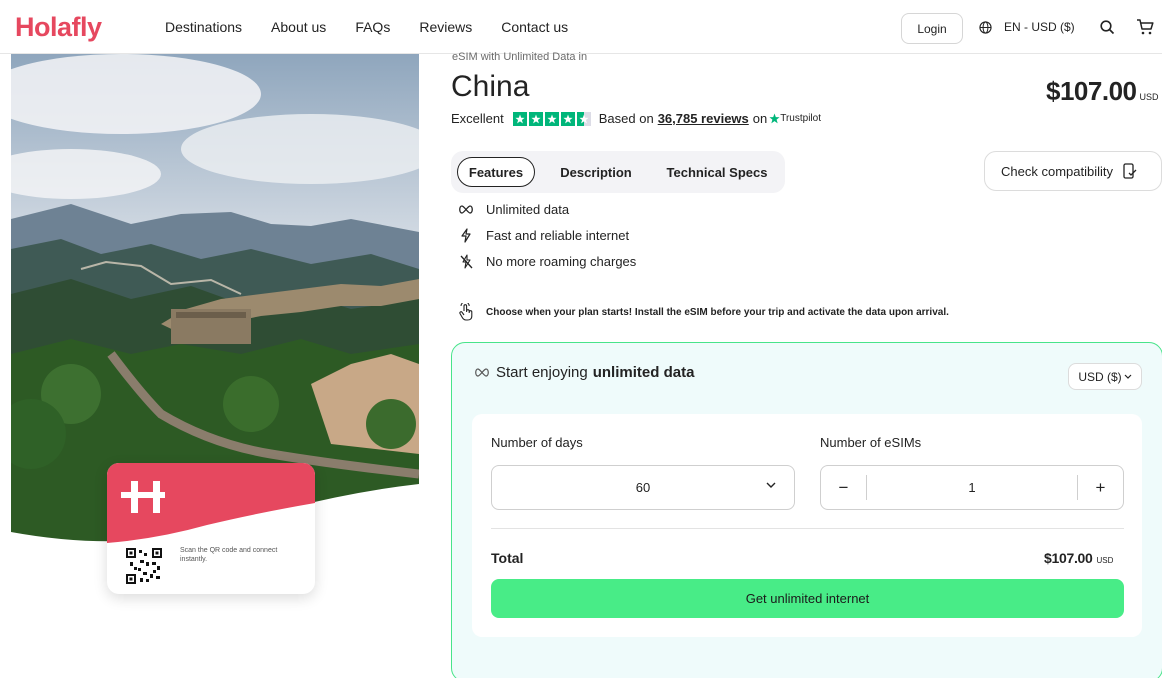 This screenshot has width=1162, height=678. I want to click on nav-destinations: Destinations, so click(203, 27).